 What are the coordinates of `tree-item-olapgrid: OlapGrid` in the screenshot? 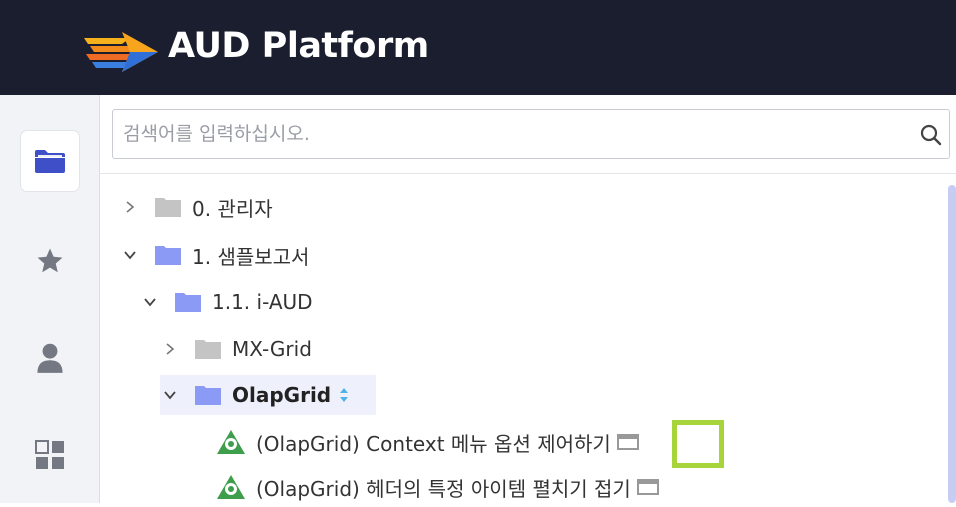 It's located at (268, 395).